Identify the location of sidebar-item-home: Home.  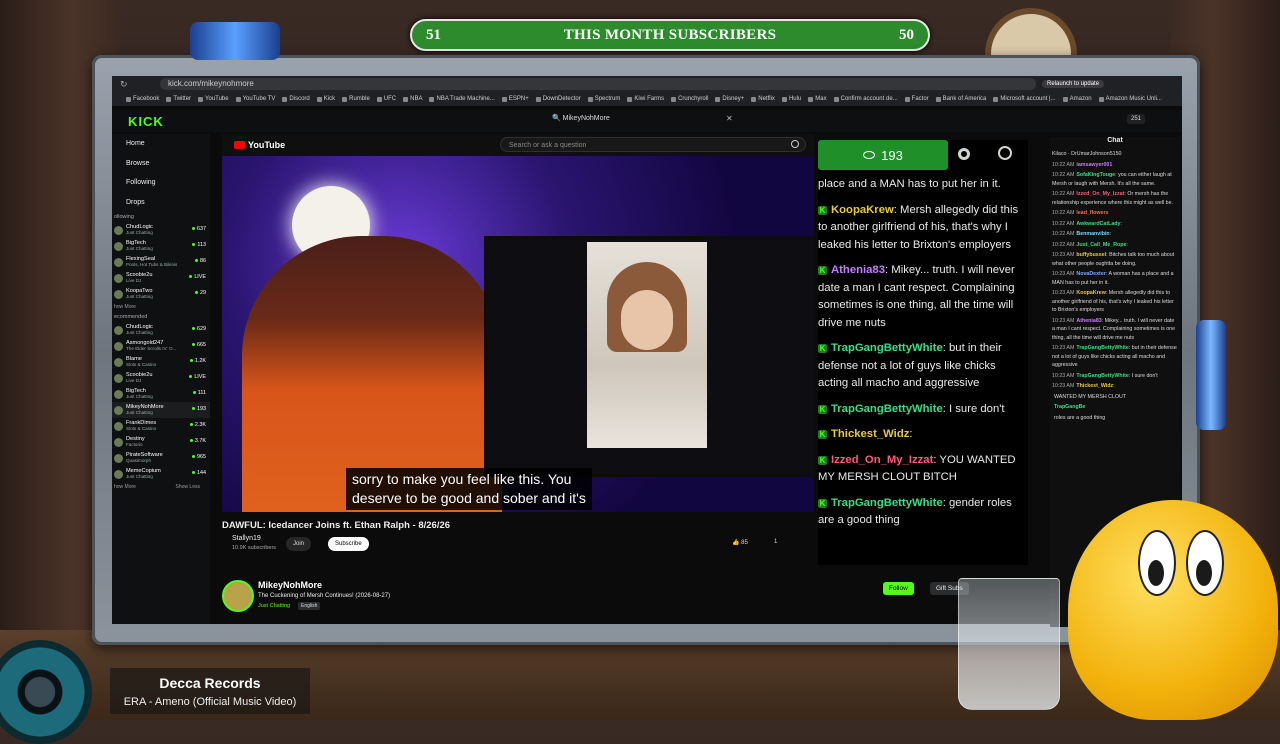
(161, 144).